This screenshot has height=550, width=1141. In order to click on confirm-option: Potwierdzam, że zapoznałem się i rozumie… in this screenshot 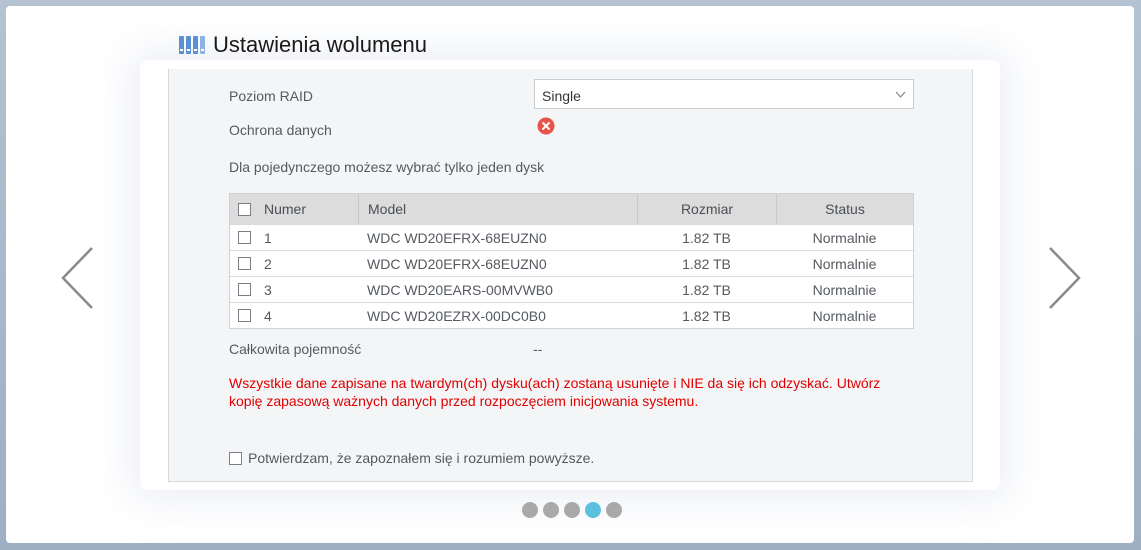, I will do `click(411, 458)`.